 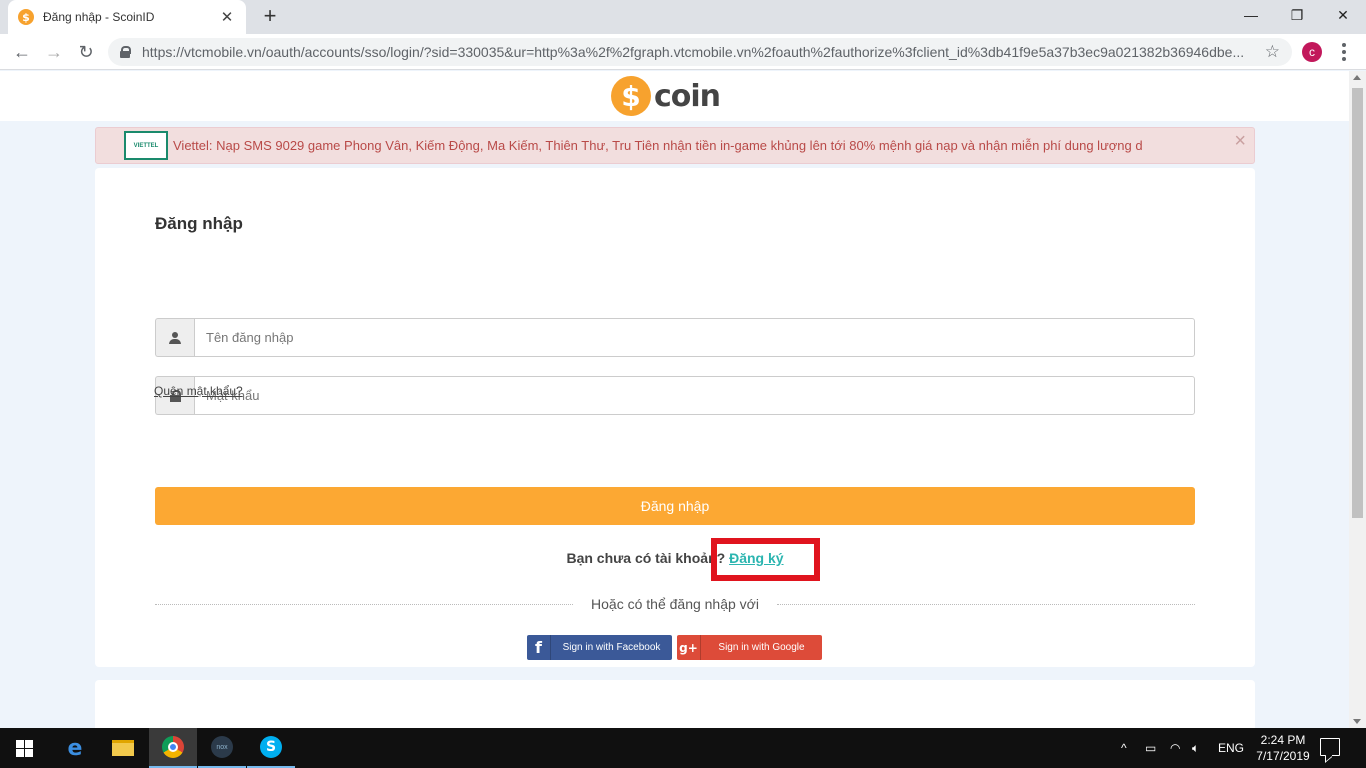 I want to click on reload-icon: ↻, so click(x=86, y=52).